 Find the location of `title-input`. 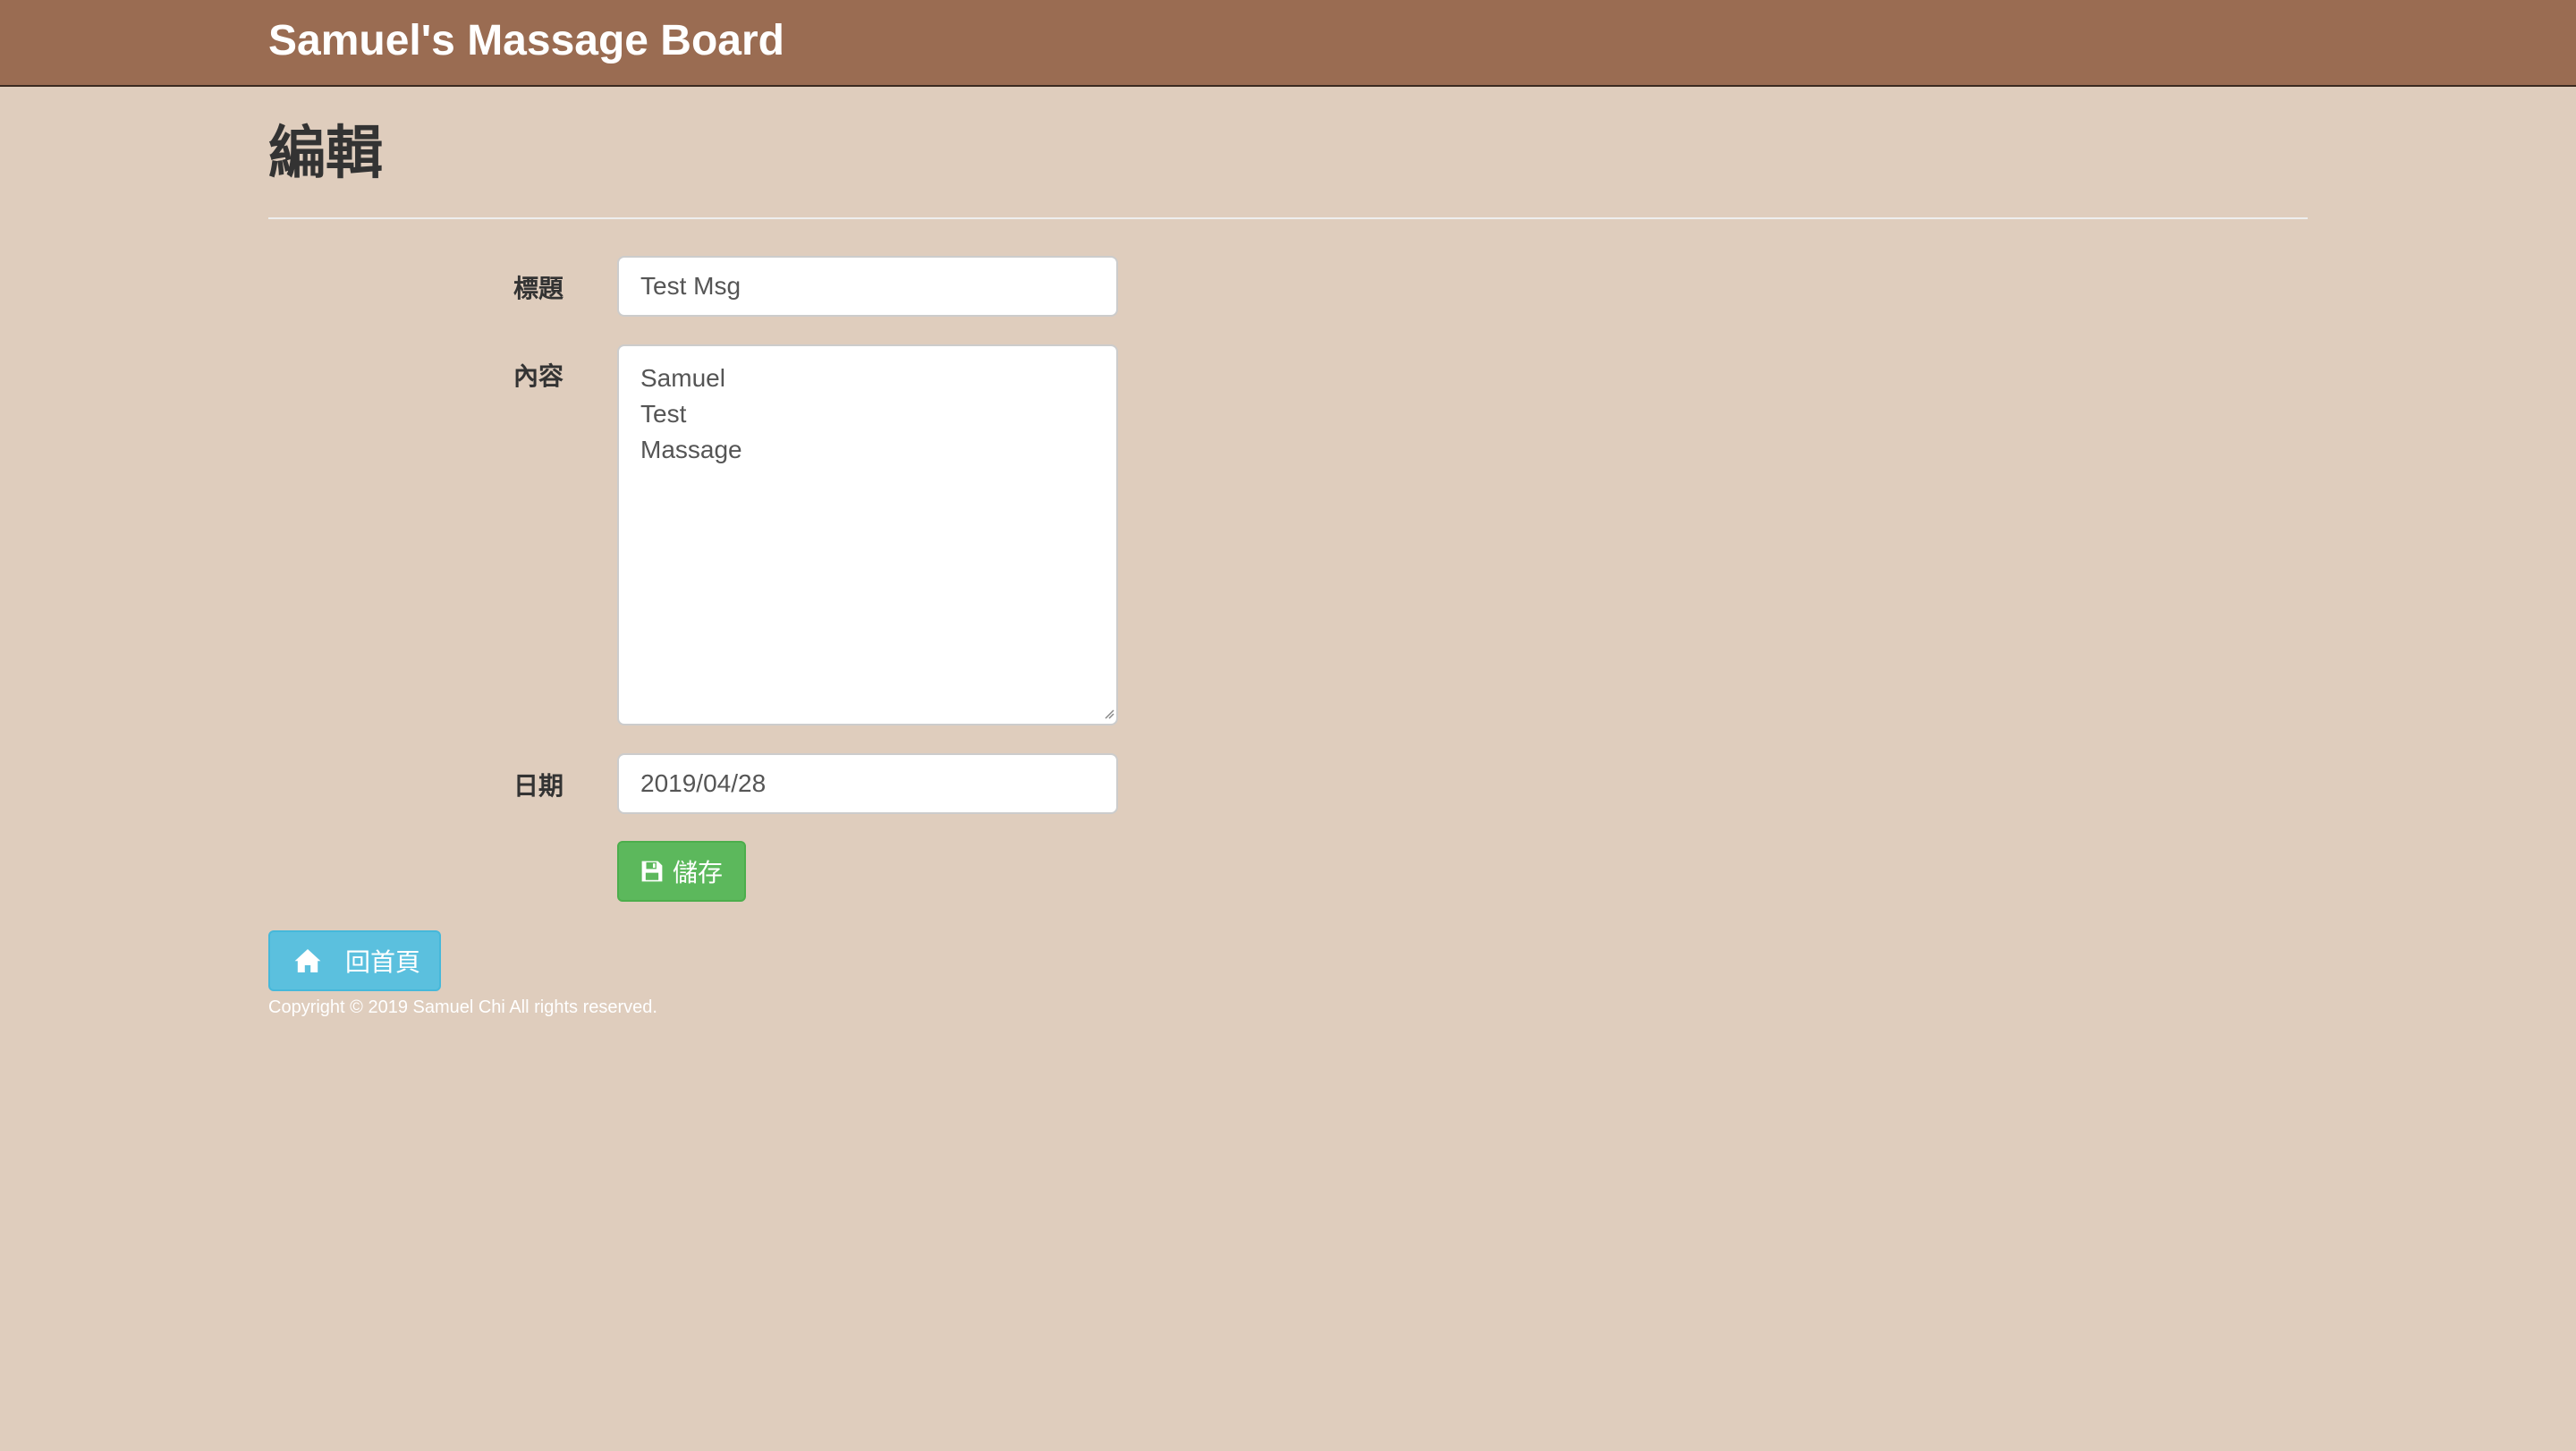

title-input is located at coordinates (867, 286).